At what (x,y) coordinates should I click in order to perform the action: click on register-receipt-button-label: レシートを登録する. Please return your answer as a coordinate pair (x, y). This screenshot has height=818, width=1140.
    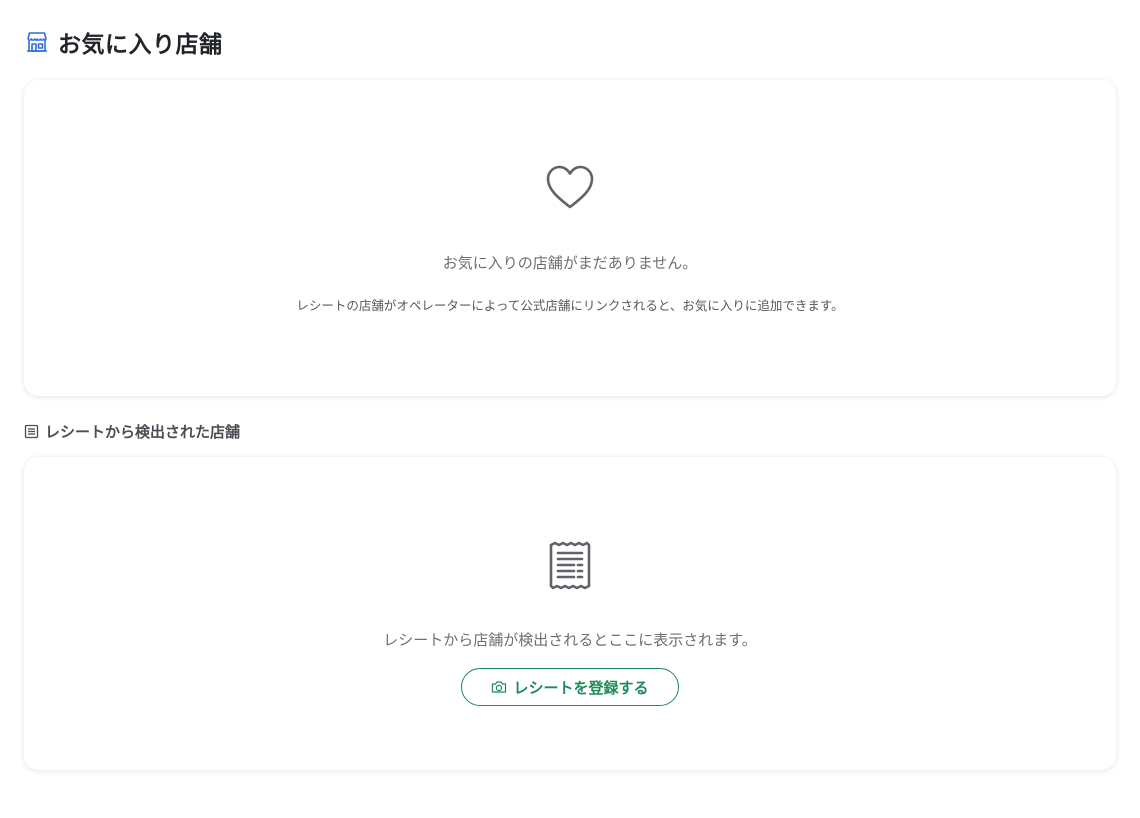
    Looking at the image, I should click on (581, 687).